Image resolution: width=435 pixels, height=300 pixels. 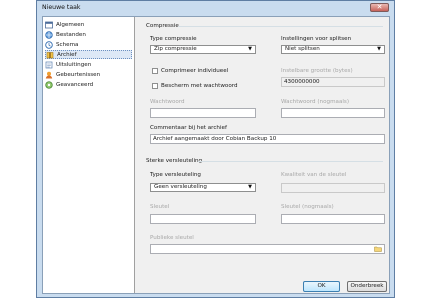 What do you see at coordinates (88, 24) in the screenshot?
I see `sidebar-item-general: Algemeen` at bounding box center [88, 24].